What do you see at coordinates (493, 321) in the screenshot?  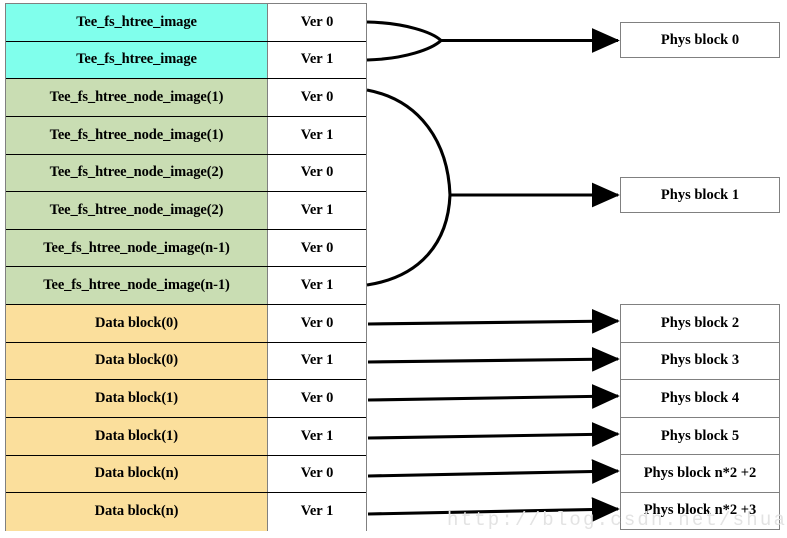 I see `connector-datablock0-v0-to-phys2` at bounding box center [493, 321].